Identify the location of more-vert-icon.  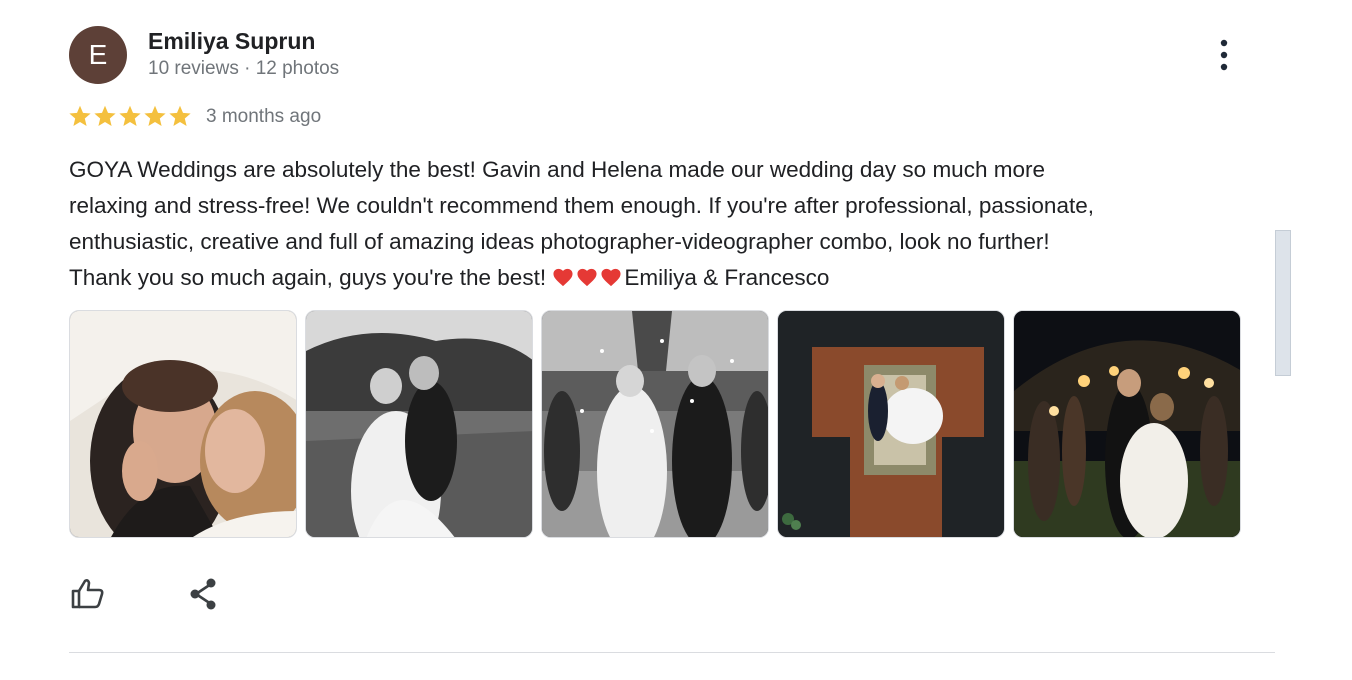
(1224, 55).